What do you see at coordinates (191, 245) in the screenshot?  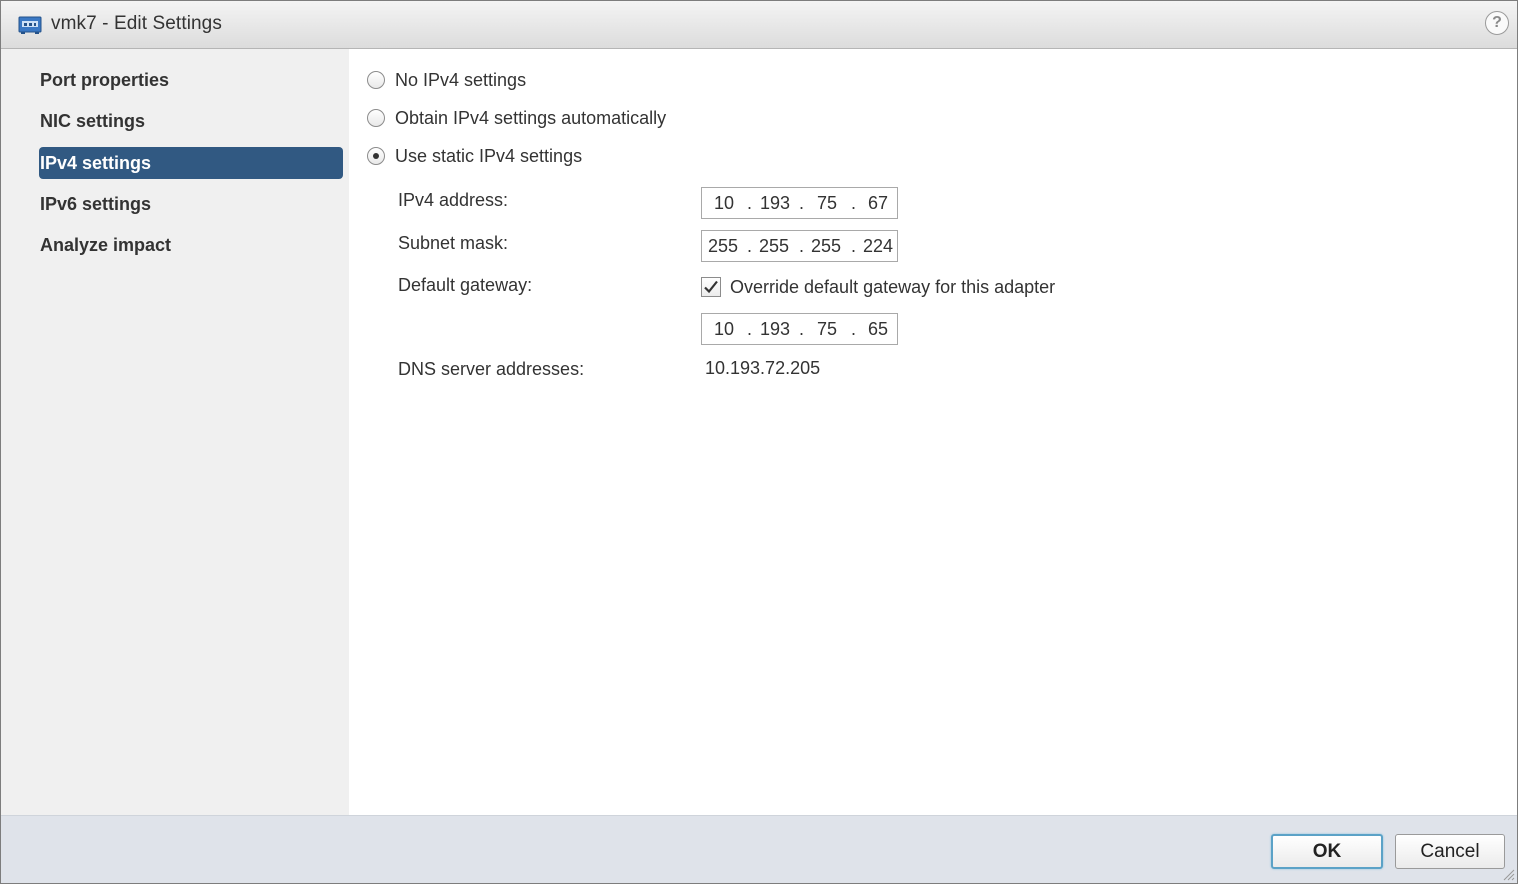 I see `sidebar-item-analyze-impact: Analyze impact` at bounding box center [191, 245].